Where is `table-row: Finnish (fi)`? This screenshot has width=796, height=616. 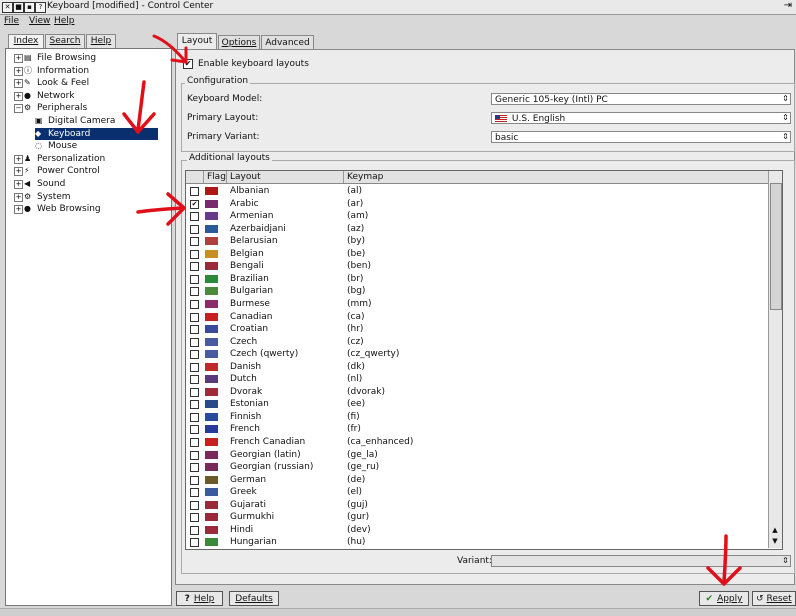 table-row: Finnish (fi) is located at coordinates (477, 417).